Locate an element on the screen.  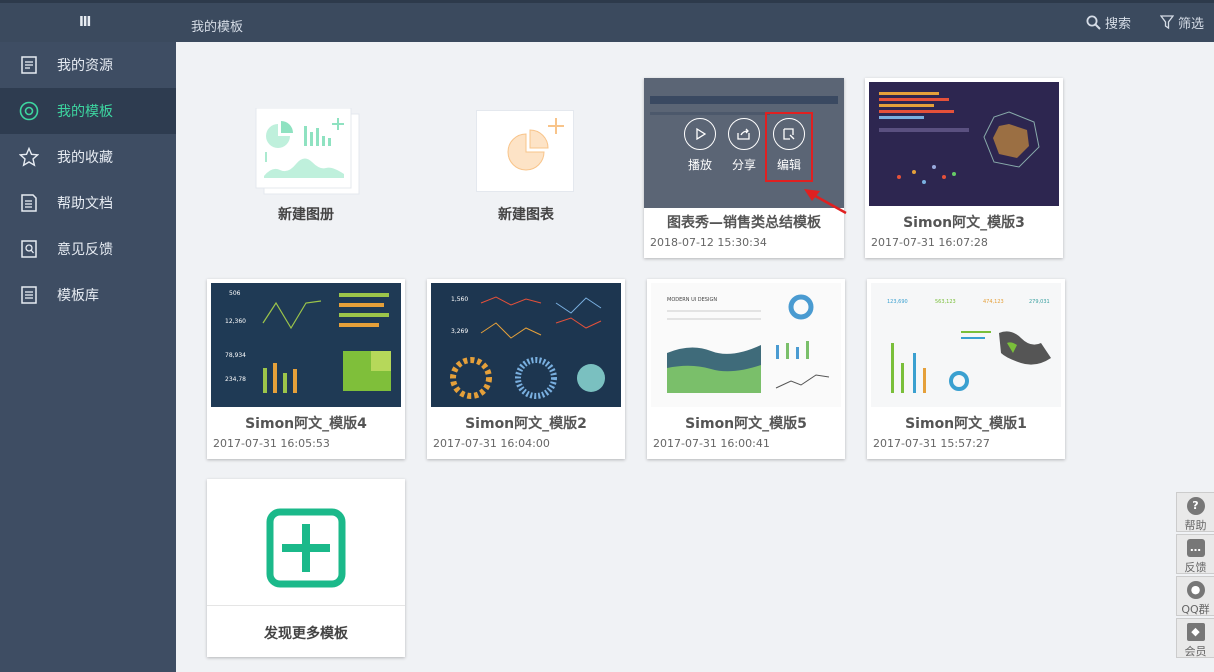
sidebar-item-resources: 我的资源 is located at coordinates (88, 65).